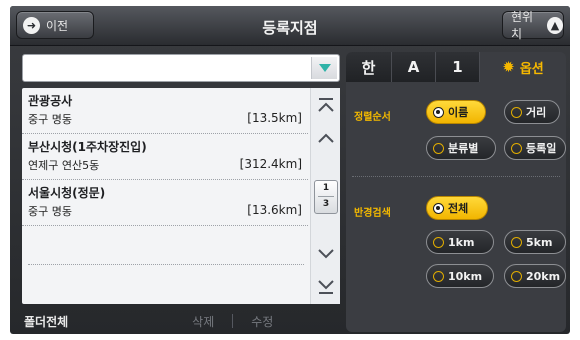 This screenshot has height=340, width=580. I want to click on current-location-label: 현위치, so click(522, 25).